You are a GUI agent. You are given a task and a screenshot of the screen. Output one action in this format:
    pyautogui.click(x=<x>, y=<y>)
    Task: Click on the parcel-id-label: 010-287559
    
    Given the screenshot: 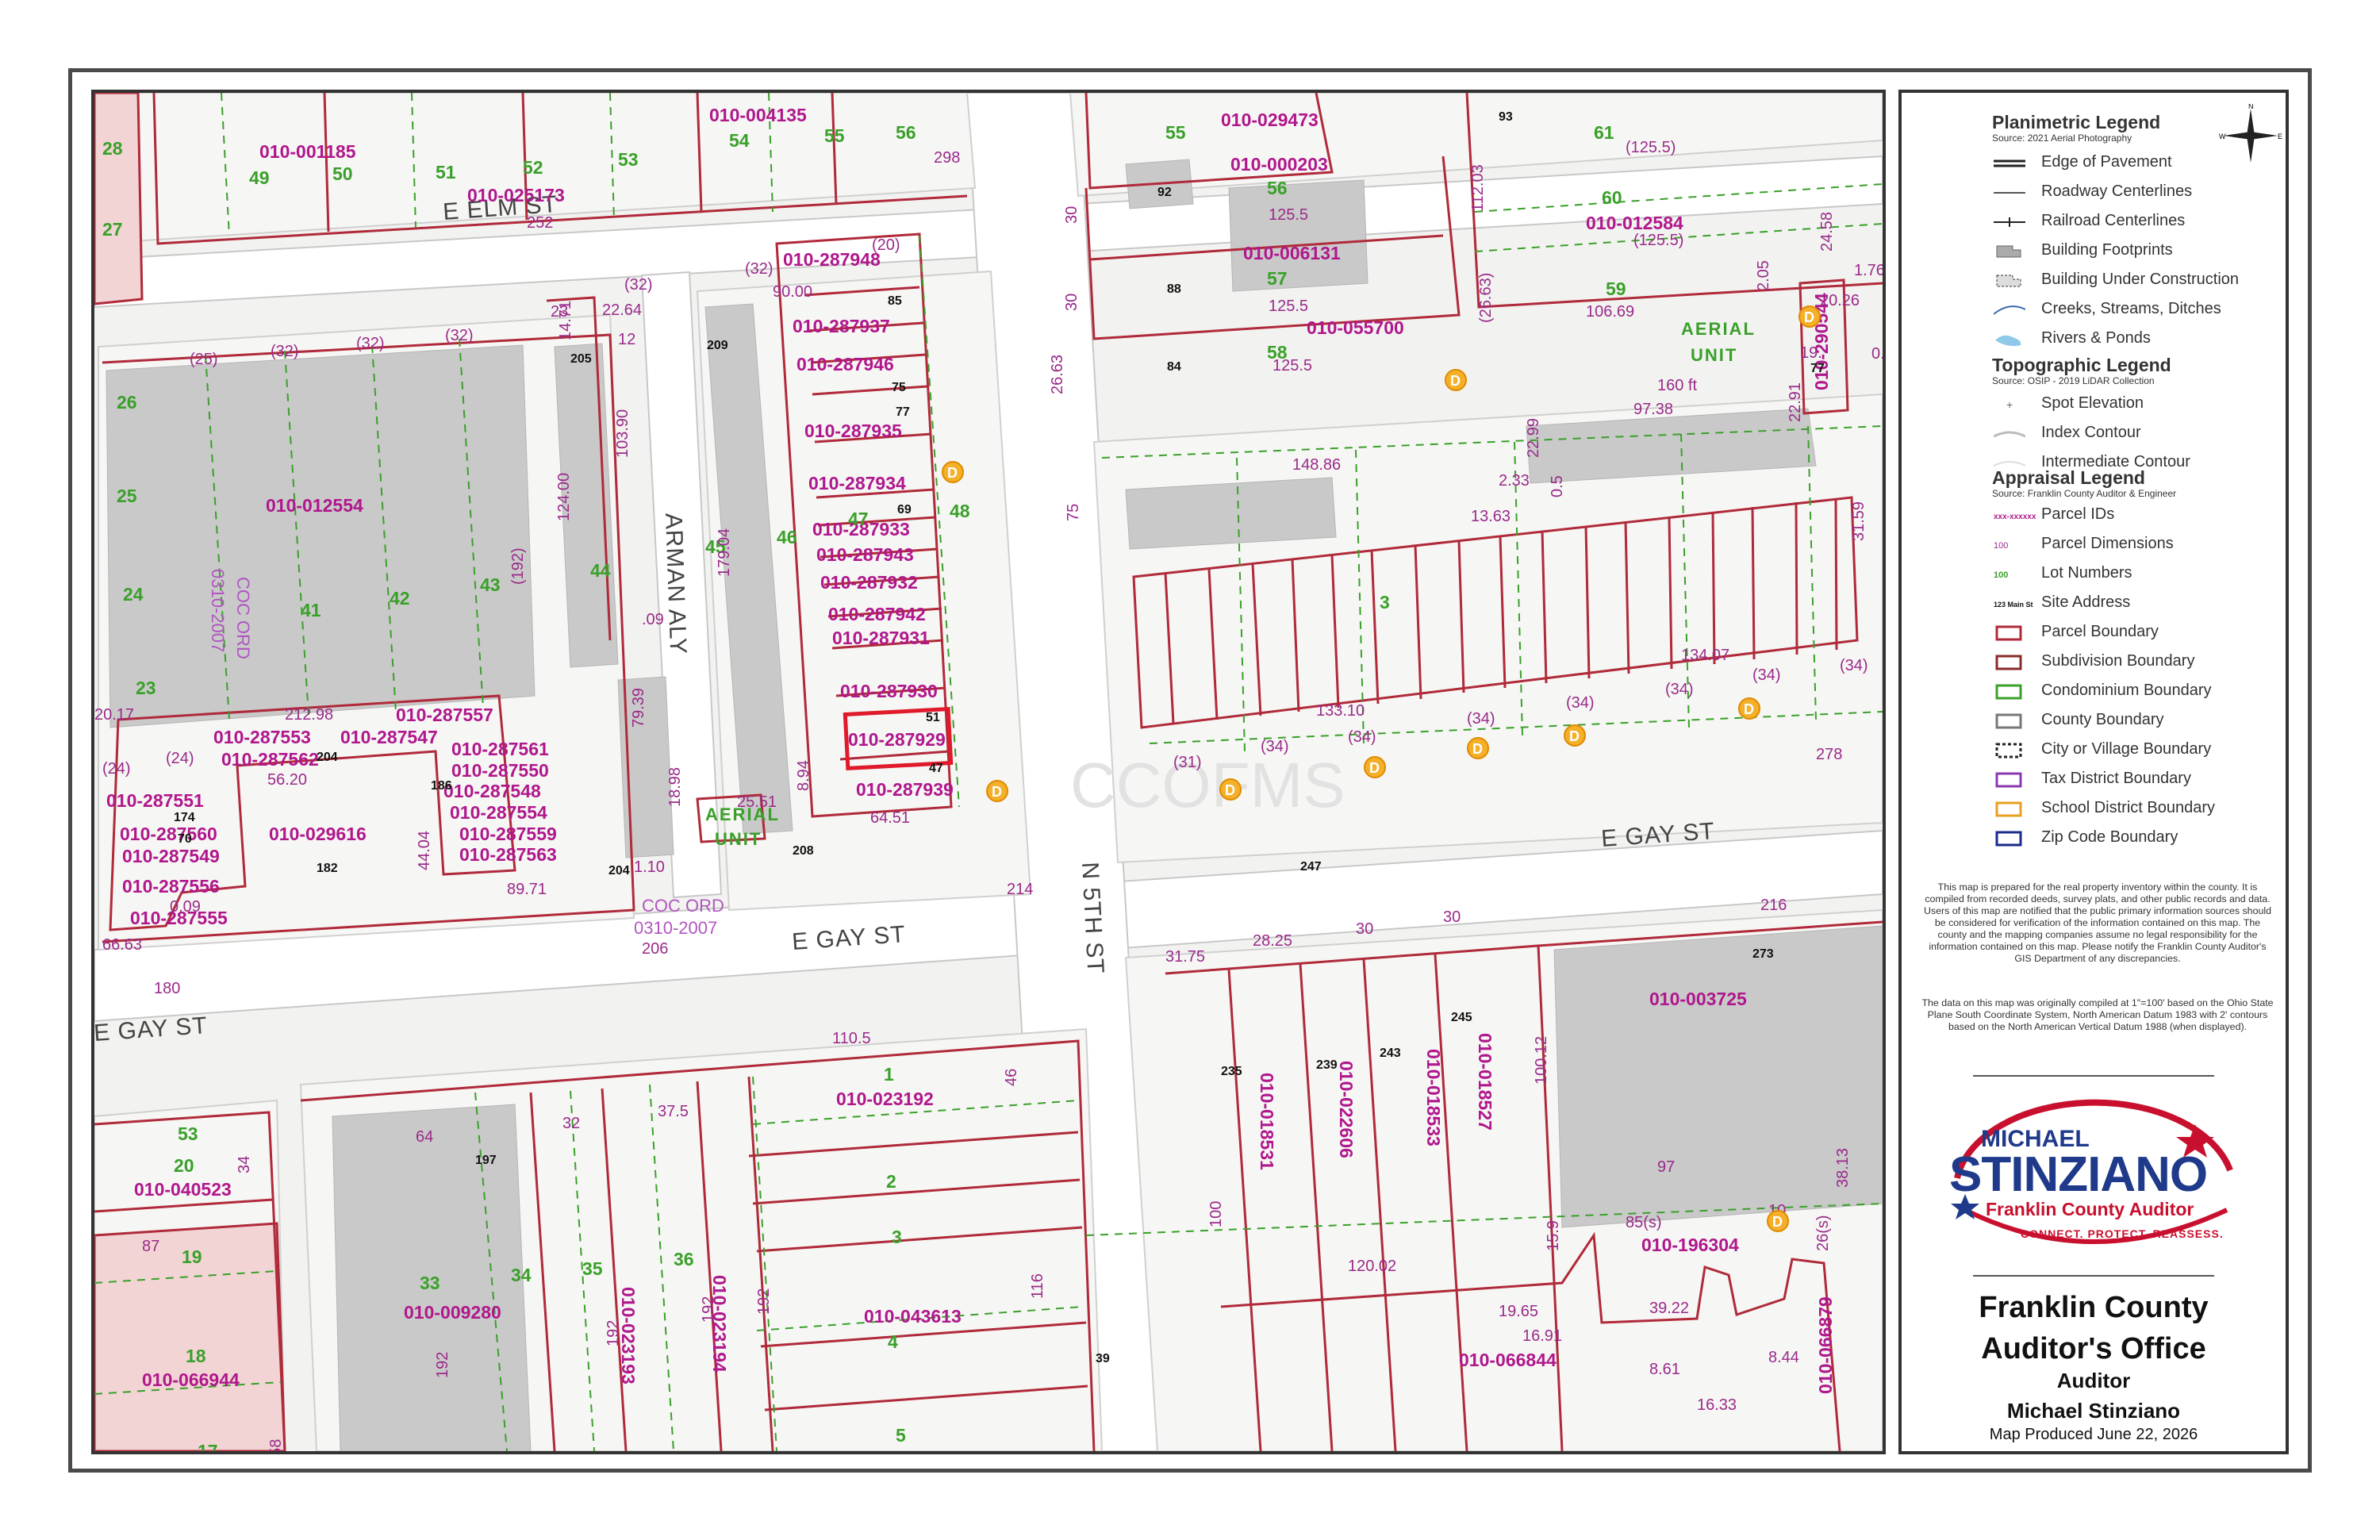 What is the action you would take?
    pyautogui.click(x=508, y=834)
    